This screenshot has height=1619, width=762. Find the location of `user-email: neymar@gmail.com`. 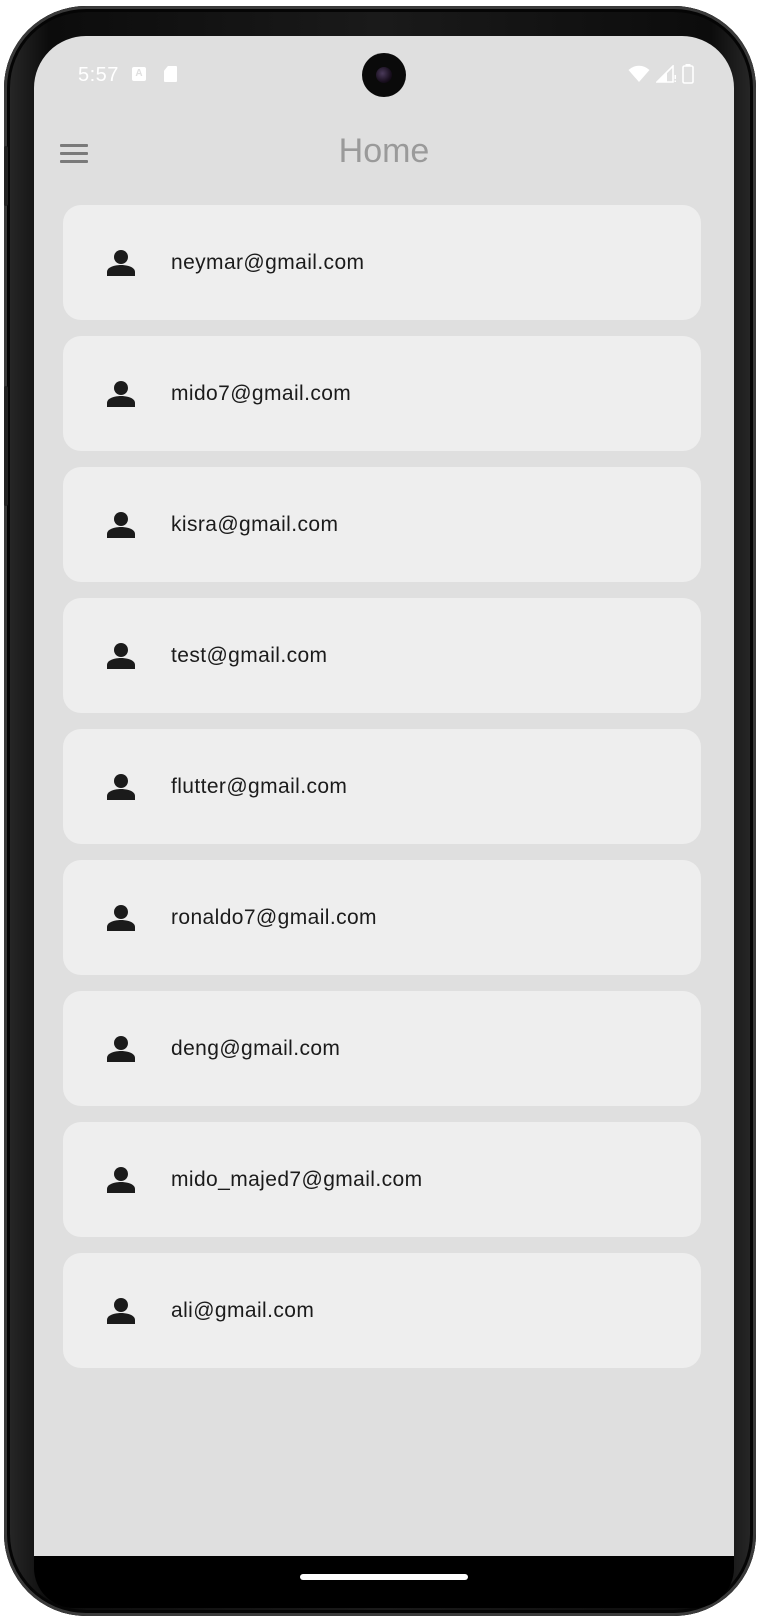

user-email: neymar@gmail.com is located at coordinates (268, 262).